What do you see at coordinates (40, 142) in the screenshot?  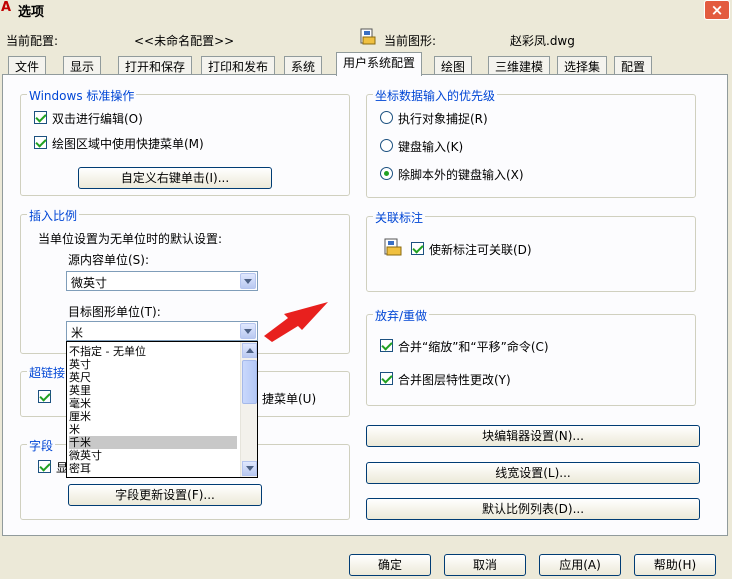 I see `shortcut-menu-checkbox` at bounding box center [40, 142].